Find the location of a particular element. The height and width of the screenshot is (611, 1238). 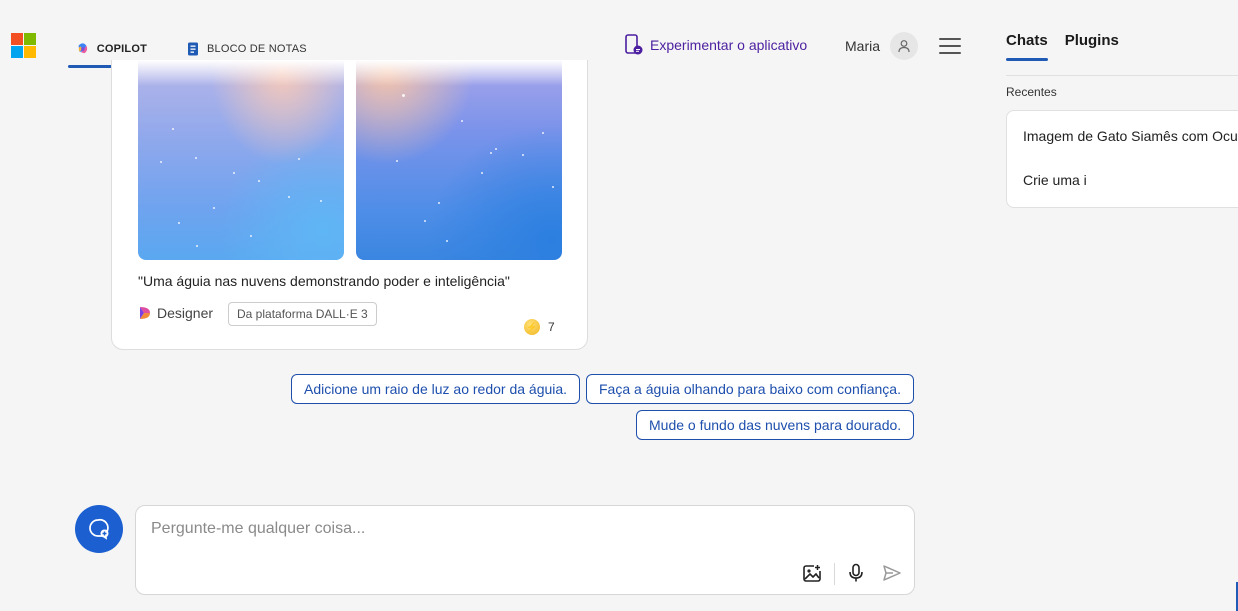

suggestion-button: Mude o fundo das nuvens para dourado. is located at coordinates (775, 425).